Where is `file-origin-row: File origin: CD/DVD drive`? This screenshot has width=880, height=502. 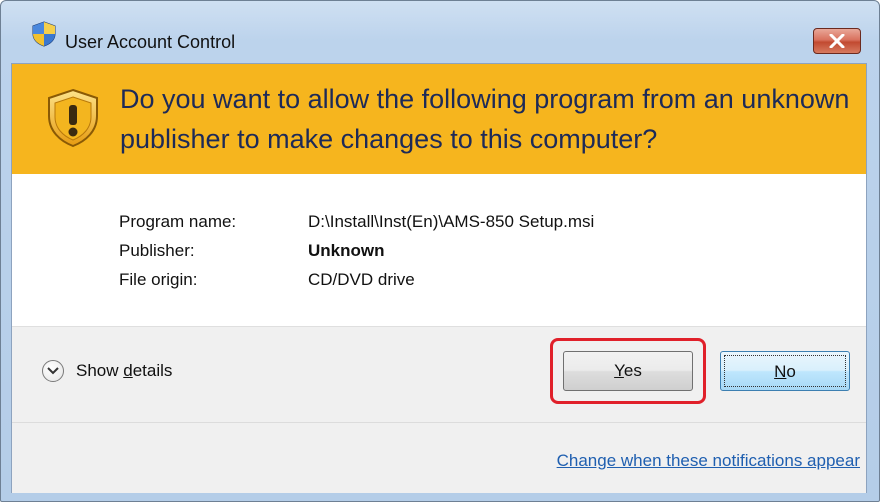 file-origin-row: File origin: CD/DVD drive is located at coordinates (356, 279).